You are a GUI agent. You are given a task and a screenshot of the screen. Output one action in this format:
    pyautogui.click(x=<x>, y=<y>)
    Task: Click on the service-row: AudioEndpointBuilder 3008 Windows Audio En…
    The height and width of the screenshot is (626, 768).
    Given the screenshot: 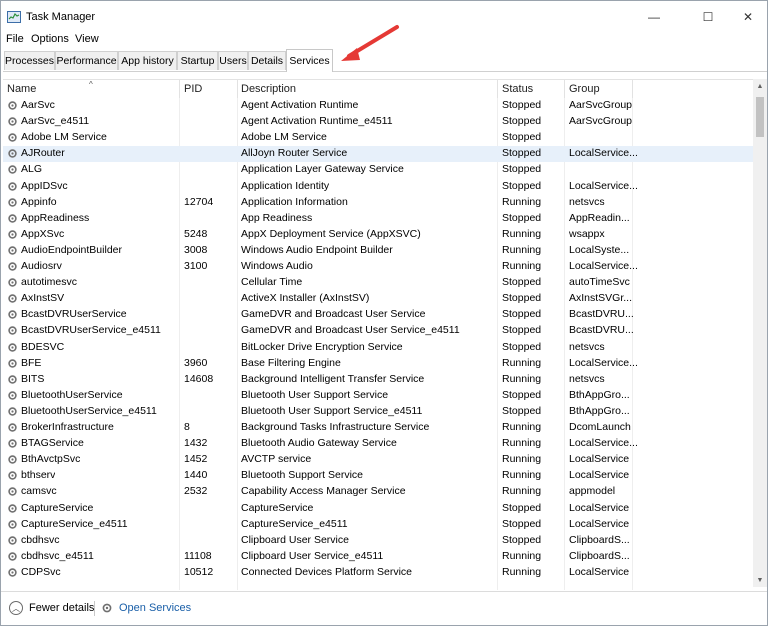 What is the action you would take?
    pyautogui.click(x=378, y=251)
    